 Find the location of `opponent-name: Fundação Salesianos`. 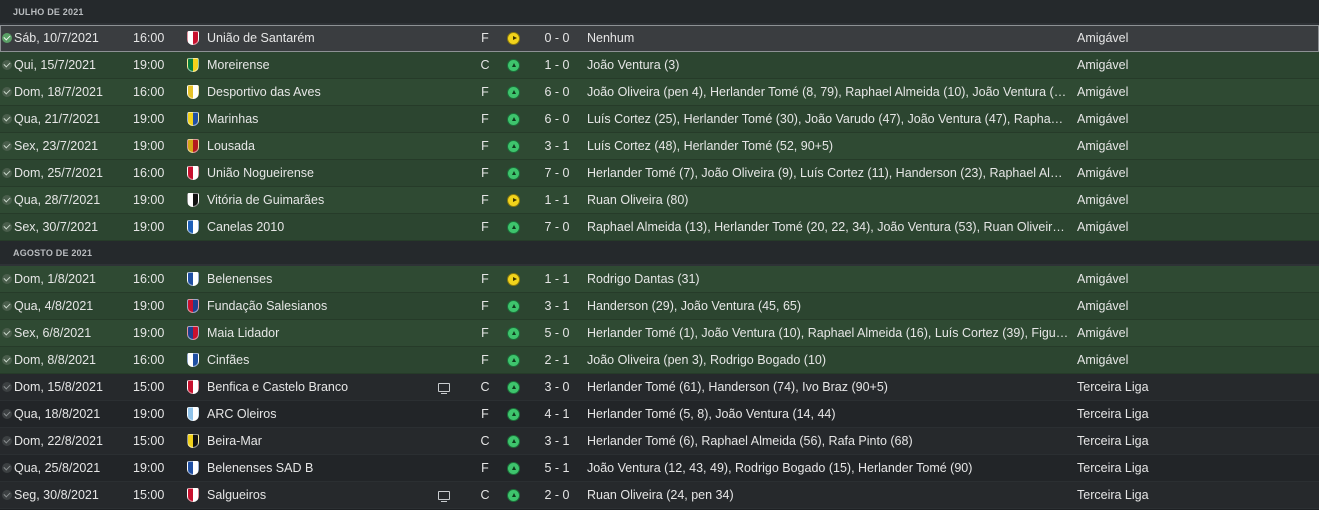

opponent-name: Fundação Salesianos is located at coordinates (322, 306).